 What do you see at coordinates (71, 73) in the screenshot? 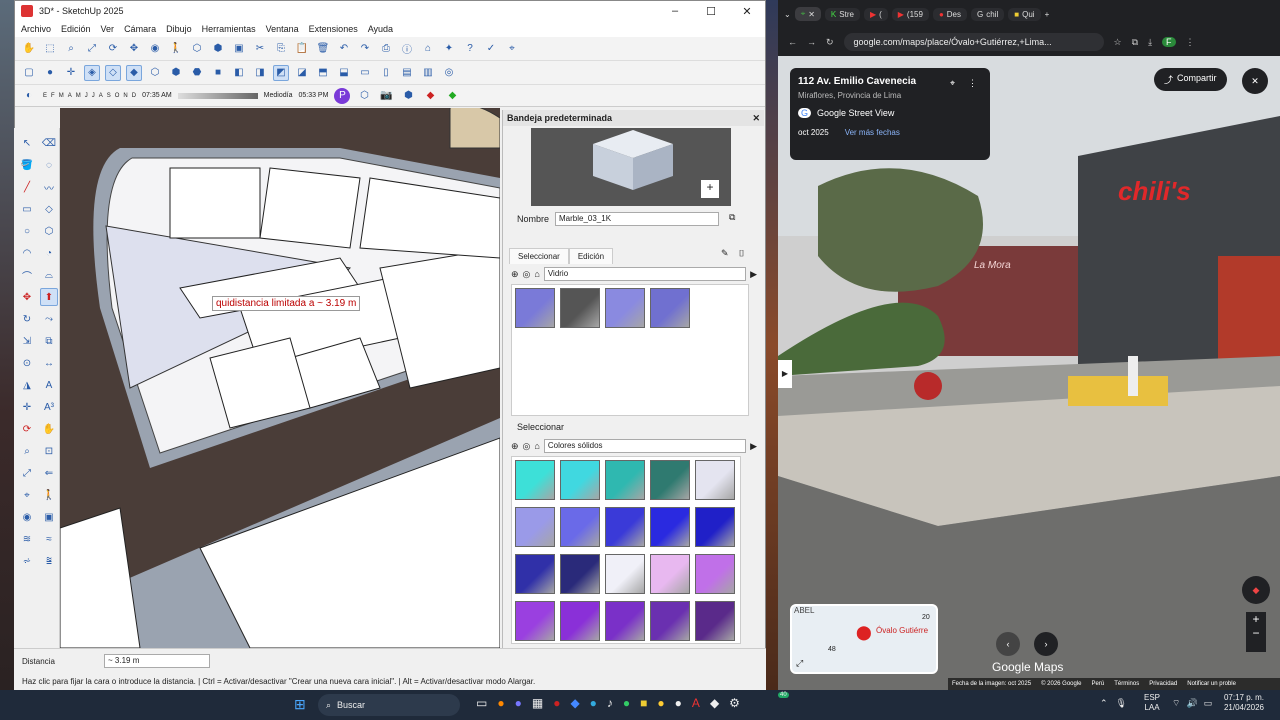
I see `axes-icon: ✛` at bounding box center [71, 73].